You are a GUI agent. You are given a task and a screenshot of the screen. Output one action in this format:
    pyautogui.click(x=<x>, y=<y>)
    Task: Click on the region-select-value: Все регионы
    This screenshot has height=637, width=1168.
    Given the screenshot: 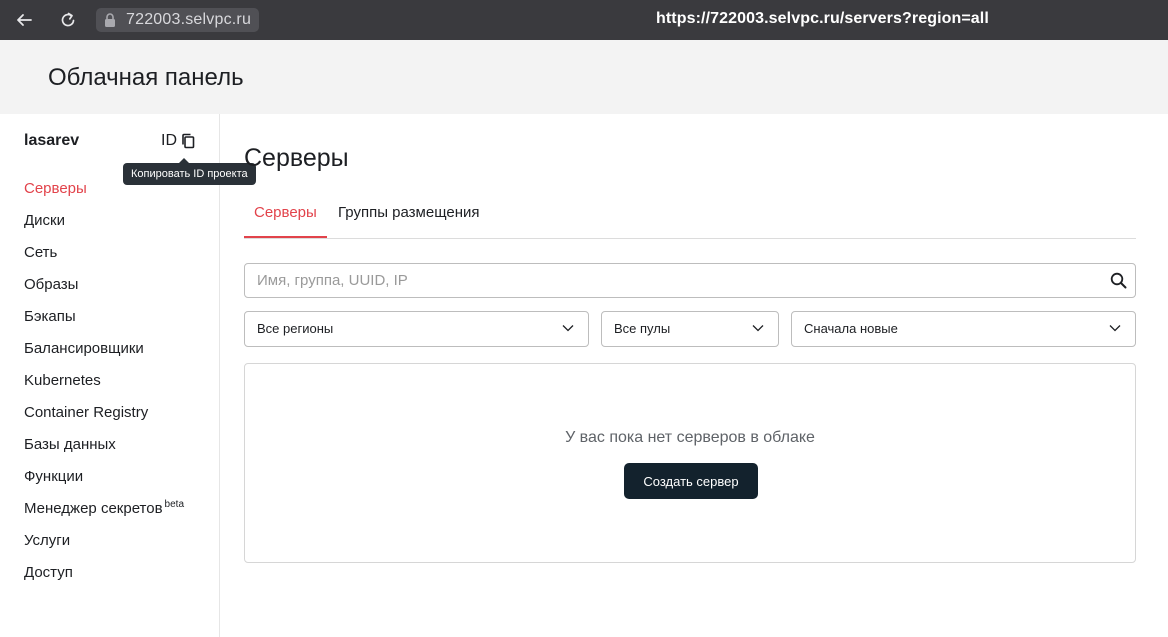 What is the action you would take?
    pyautogui.click(x=295, y=328)
    